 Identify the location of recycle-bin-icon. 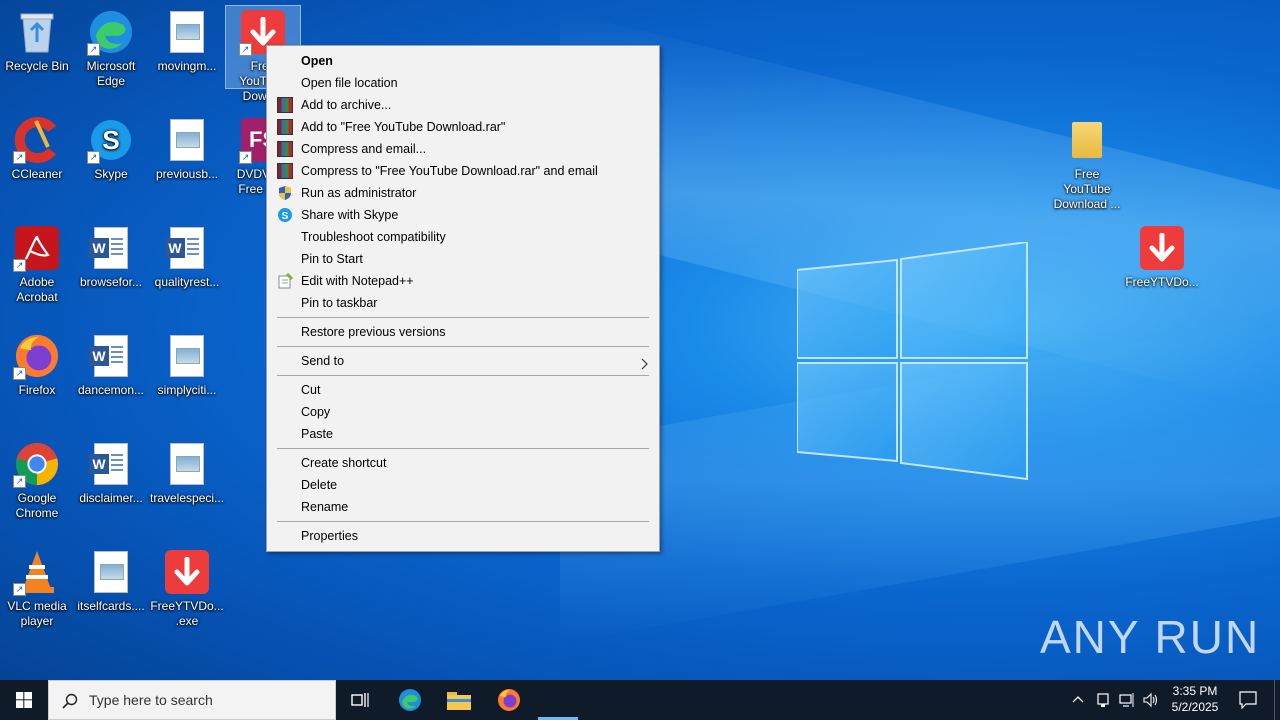
(37, 32).